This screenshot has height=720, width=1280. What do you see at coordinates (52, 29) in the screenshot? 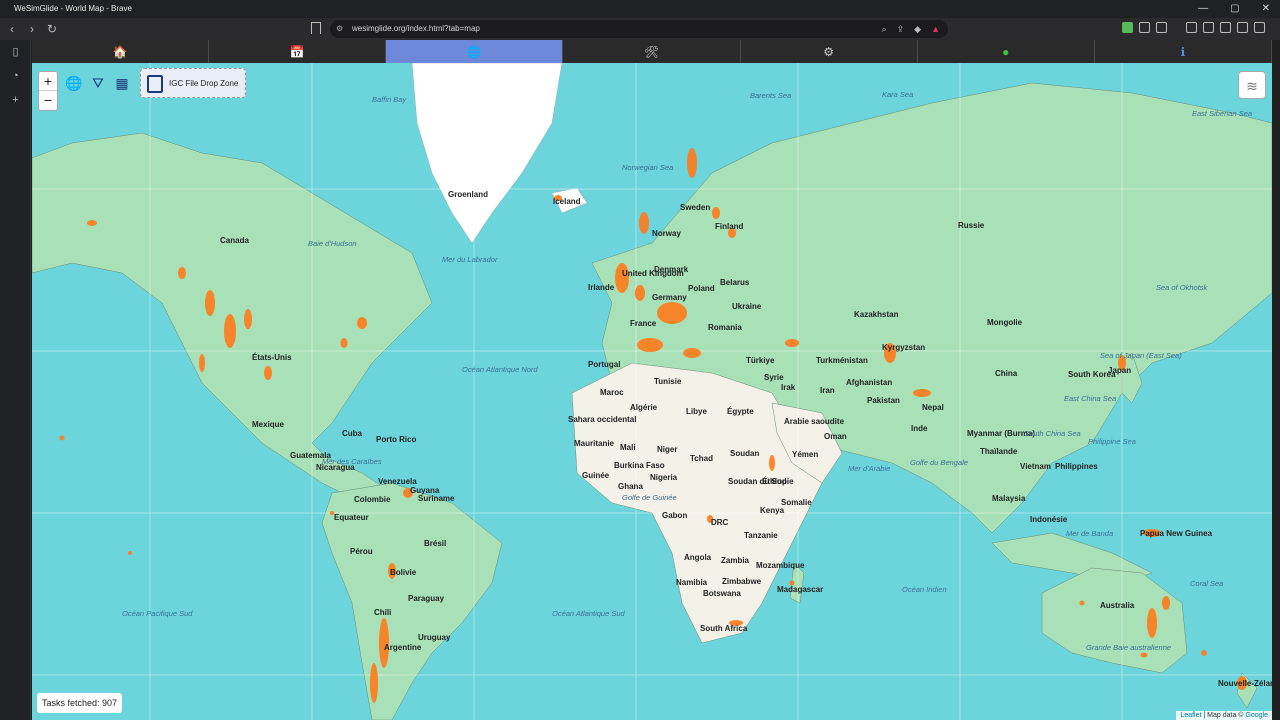
I see `reload-icon: ↻` at bounding box center [52, 29].